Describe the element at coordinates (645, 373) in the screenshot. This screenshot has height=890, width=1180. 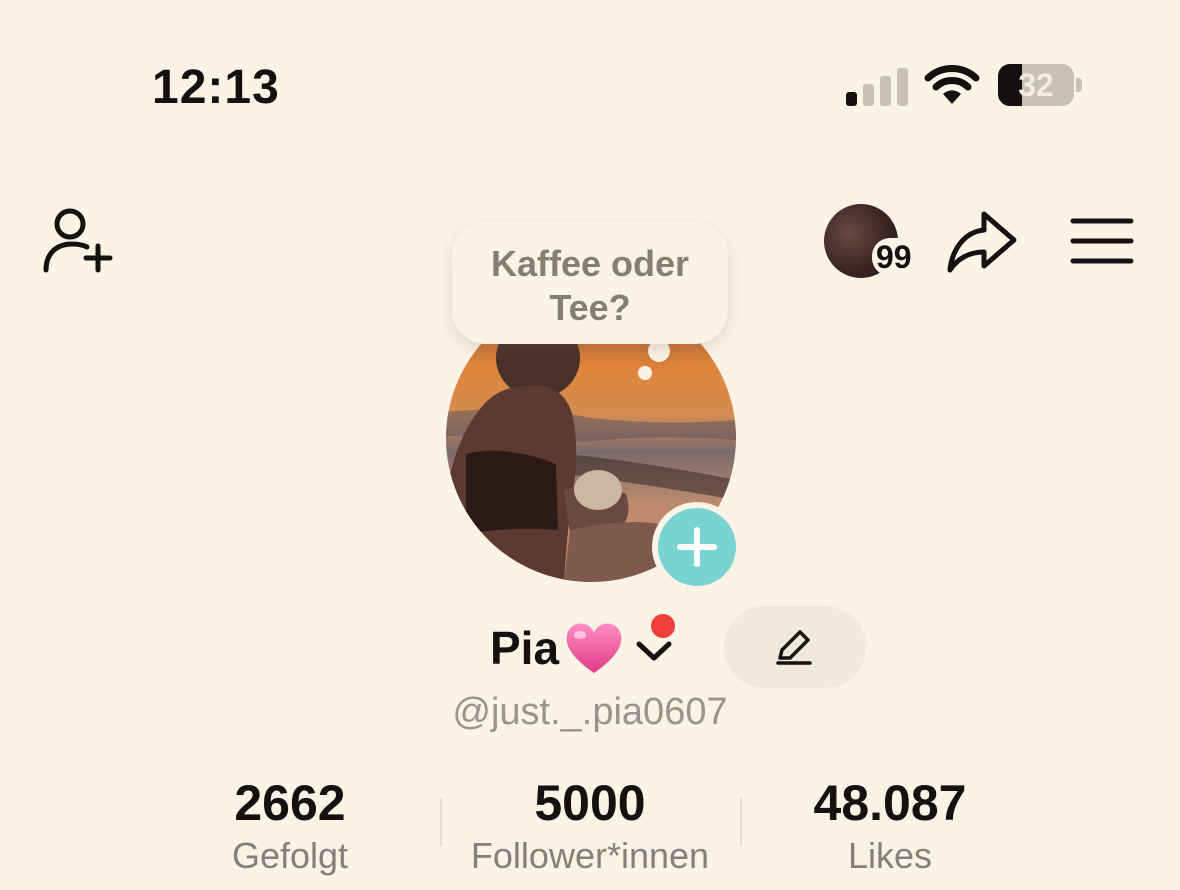
I see `note-bubble-tail-dot` at that location.